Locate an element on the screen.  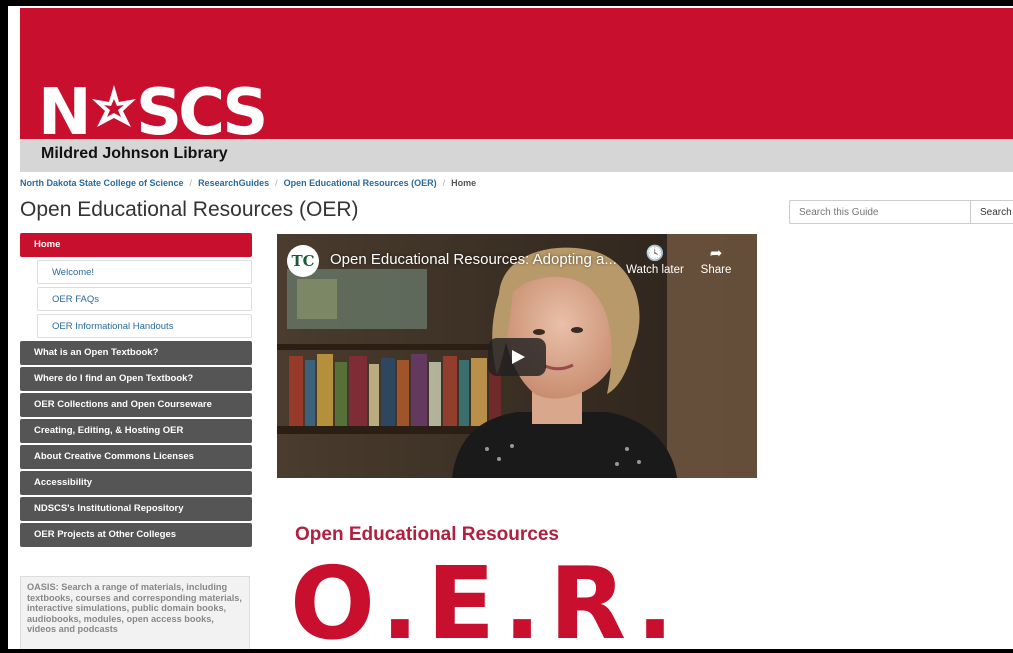
nav-item-accessibility: Accessibility is located at coordinates (136, 483).